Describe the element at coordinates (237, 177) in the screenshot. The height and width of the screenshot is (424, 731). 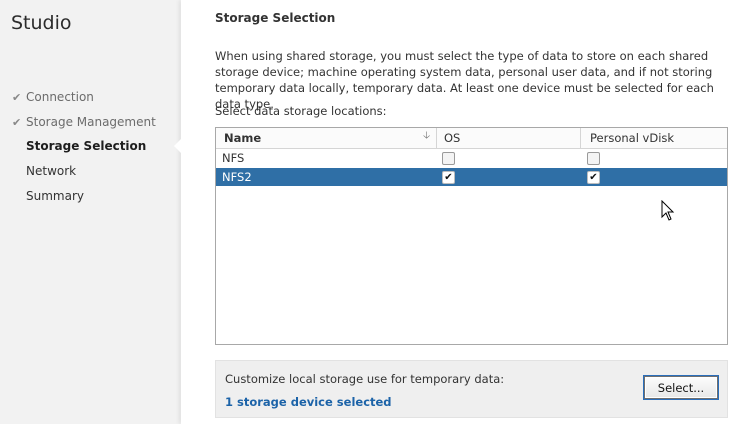
I see `row-name: NFS2` at that location.